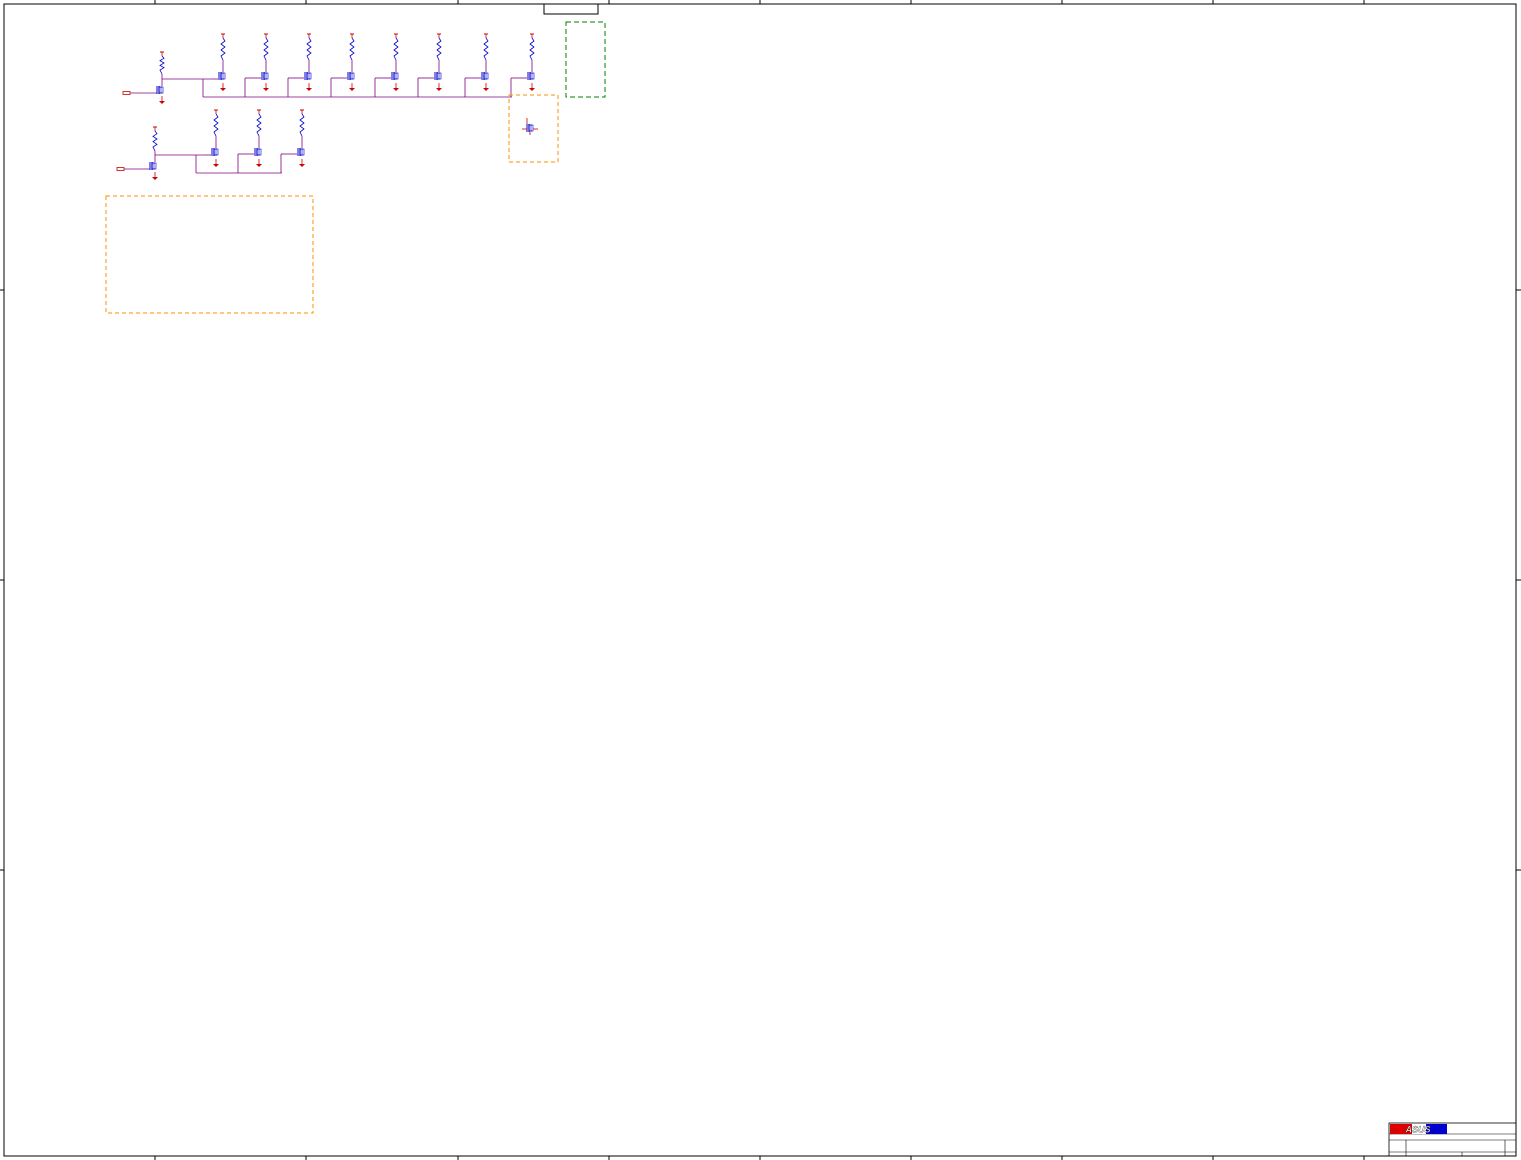  I want to click on logo-text: ASUS, so click(1417, 1130).